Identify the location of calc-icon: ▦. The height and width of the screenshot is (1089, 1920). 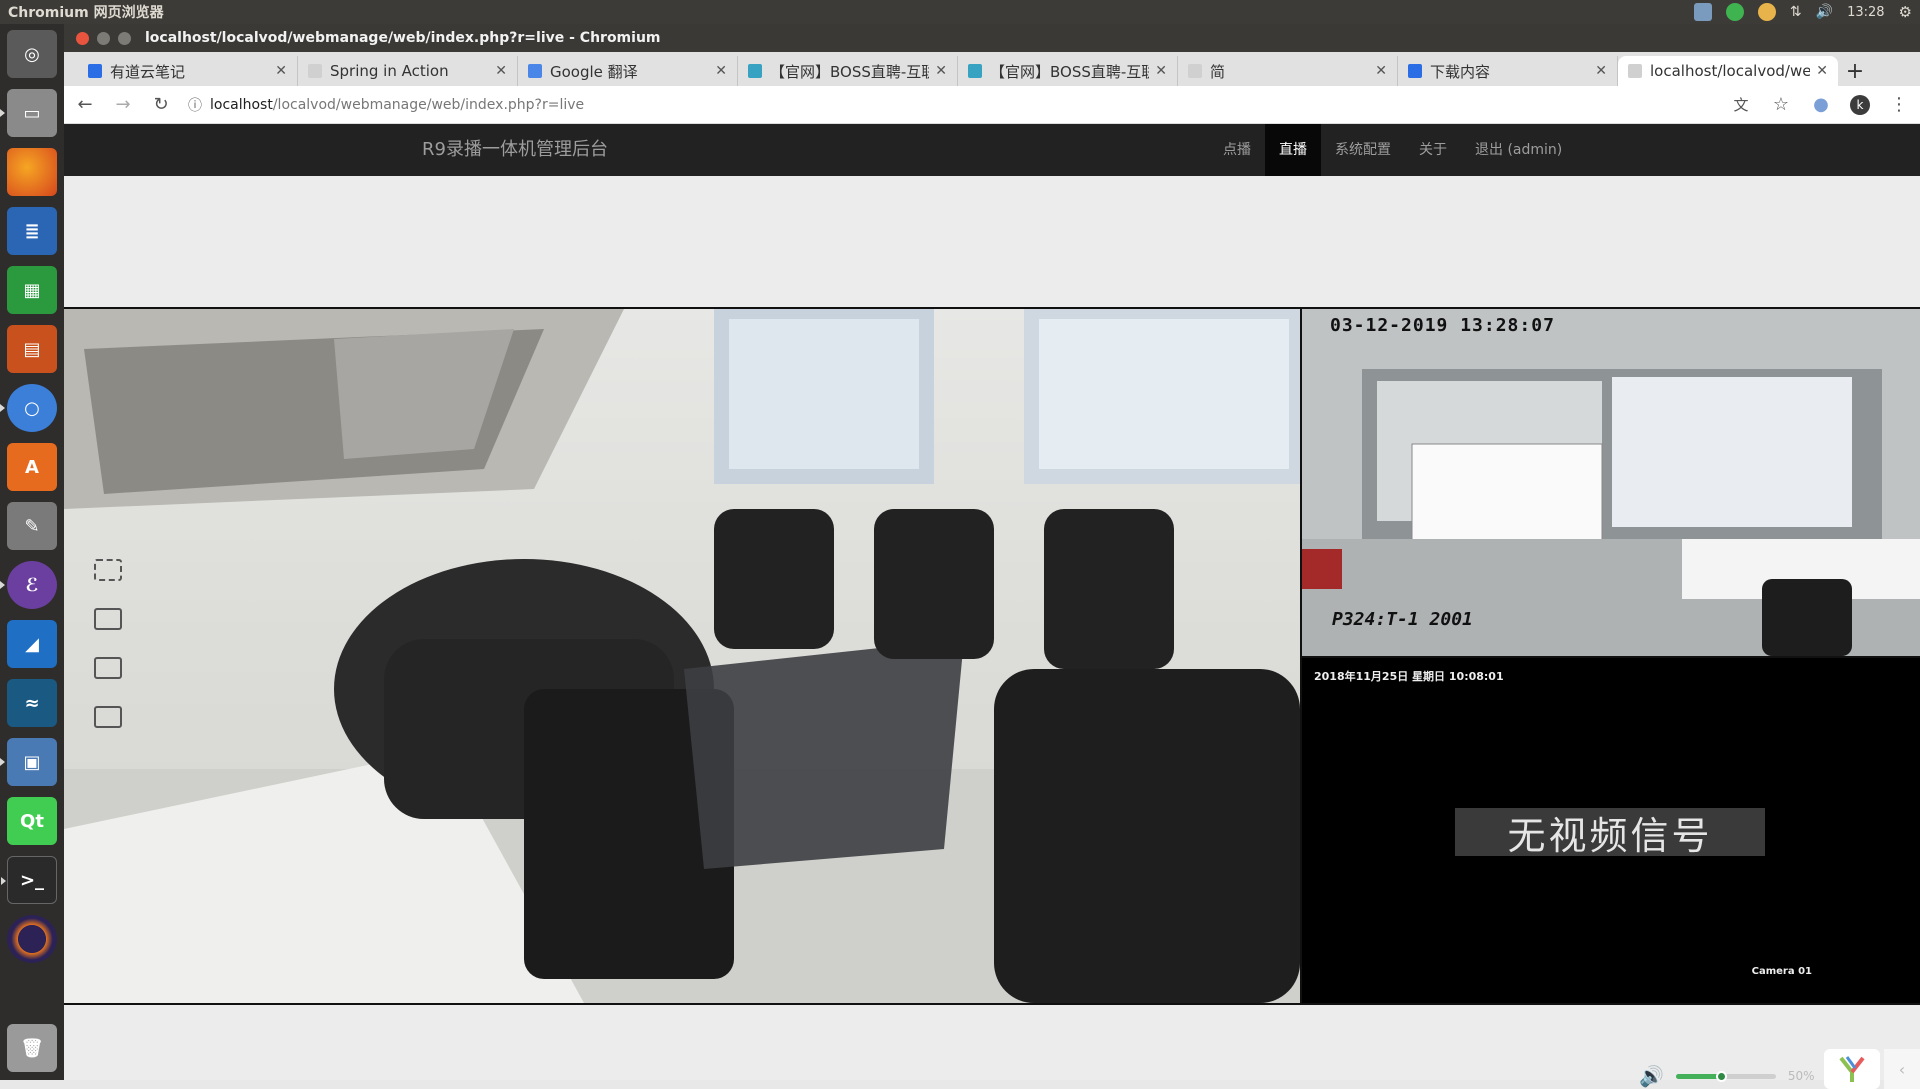
(32, 290).